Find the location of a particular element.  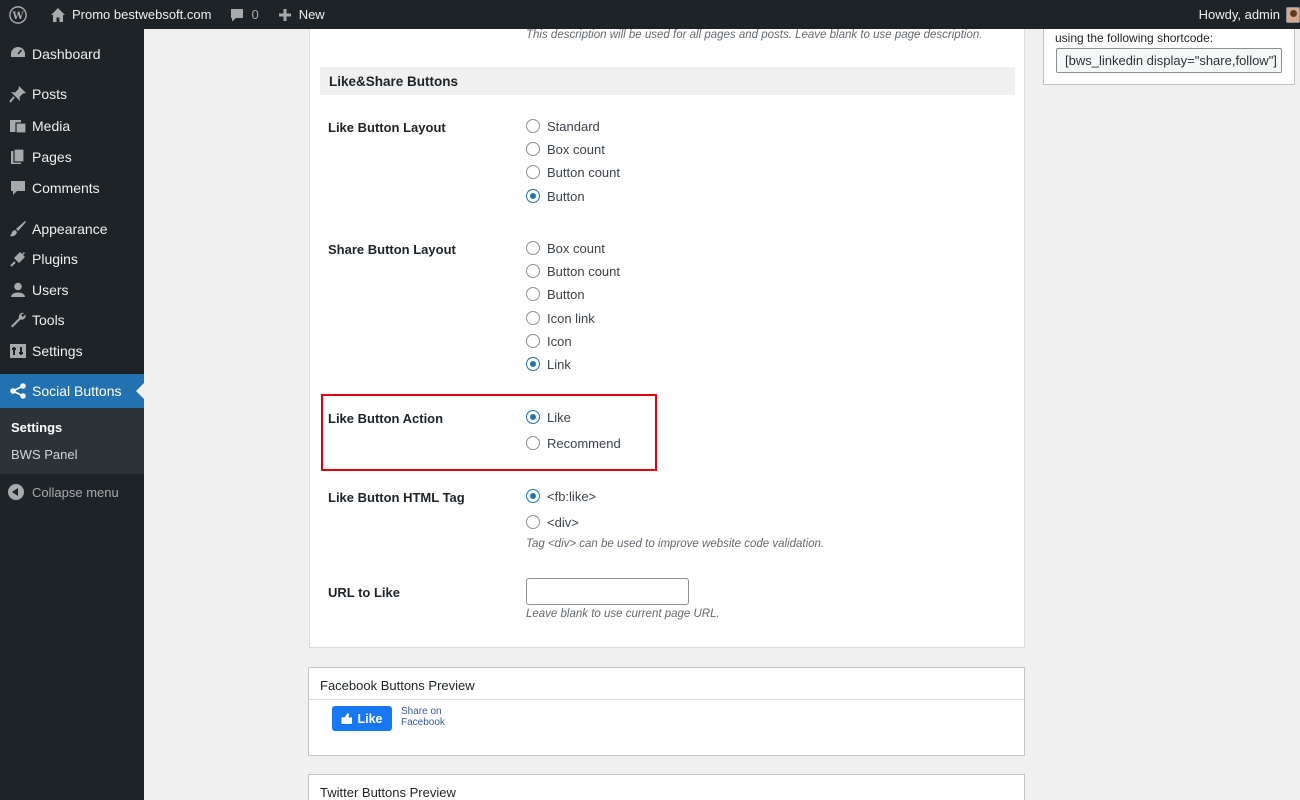

settings-icon is located at coordinates (18, 351).